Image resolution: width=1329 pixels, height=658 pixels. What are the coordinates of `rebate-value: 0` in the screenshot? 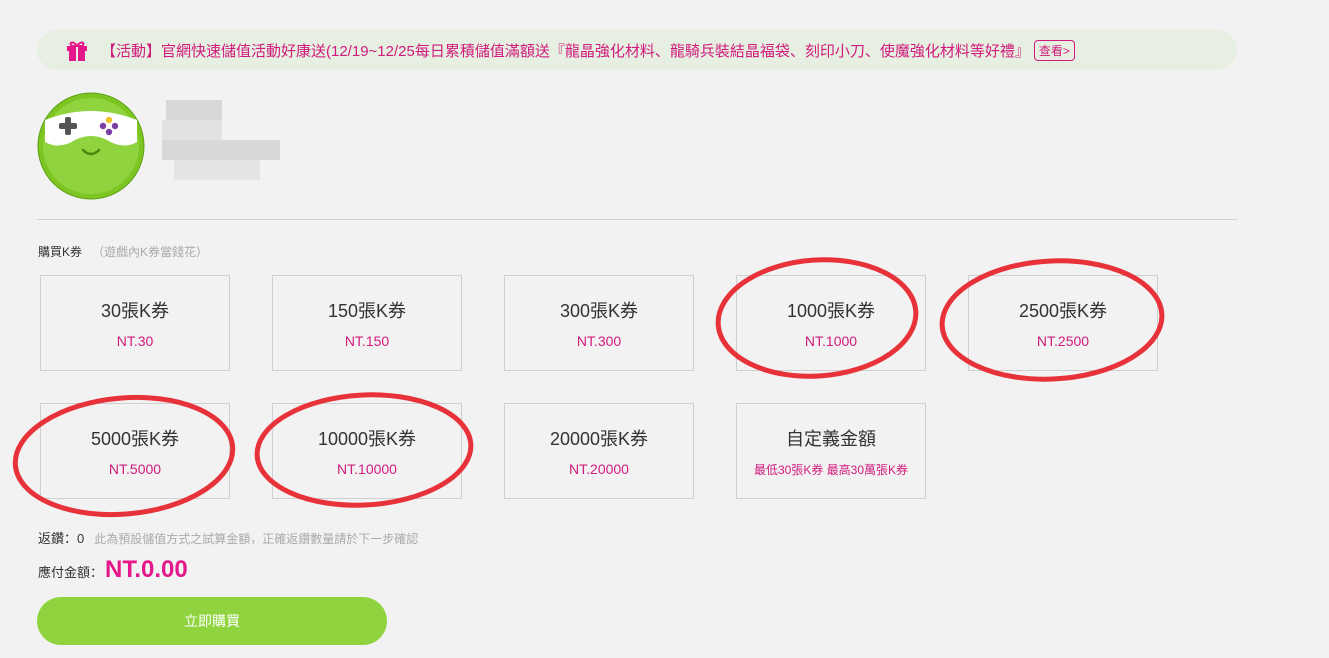 It's located at (81, 538).